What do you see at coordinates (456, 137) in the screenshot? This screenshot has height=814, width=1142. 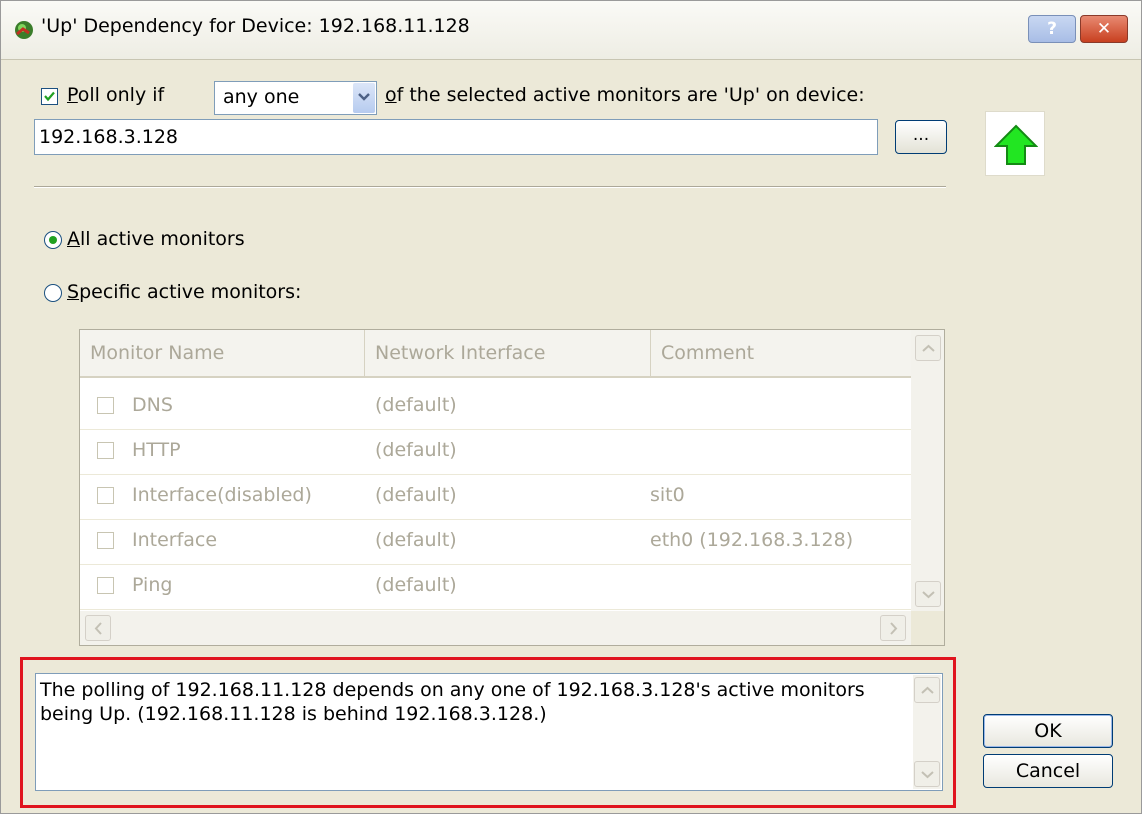 I see `device-field: 192.168.3.128` at bounding box center [456, 137].